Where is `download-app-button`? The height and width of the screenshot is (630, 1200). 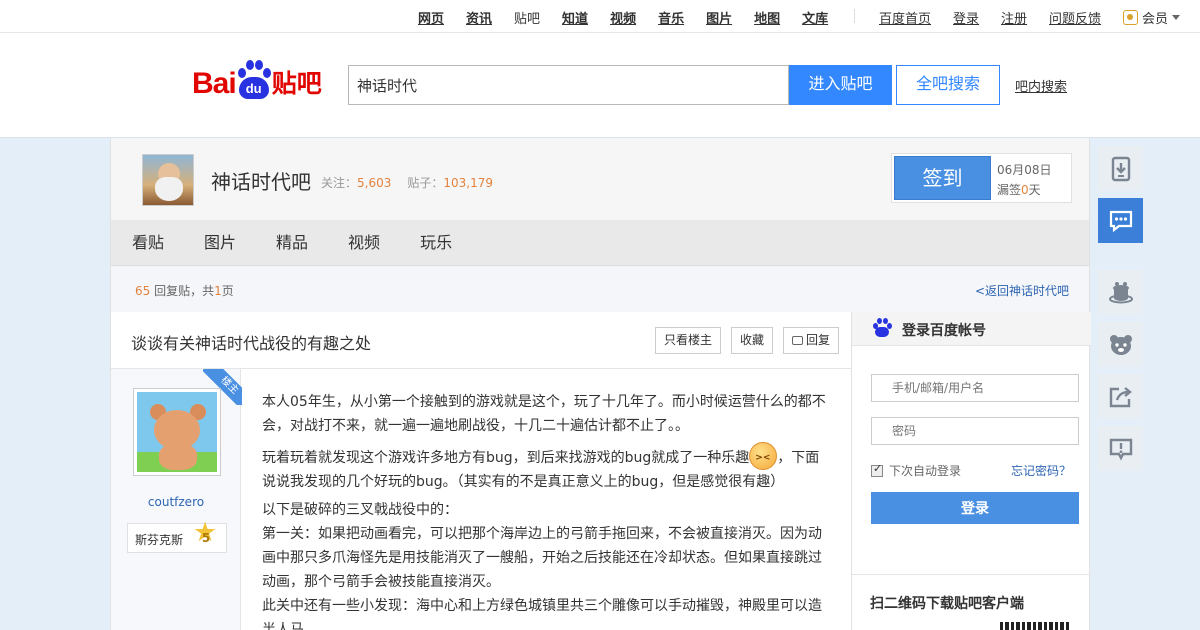
download-app-button is located at coordinates (1120, 168).